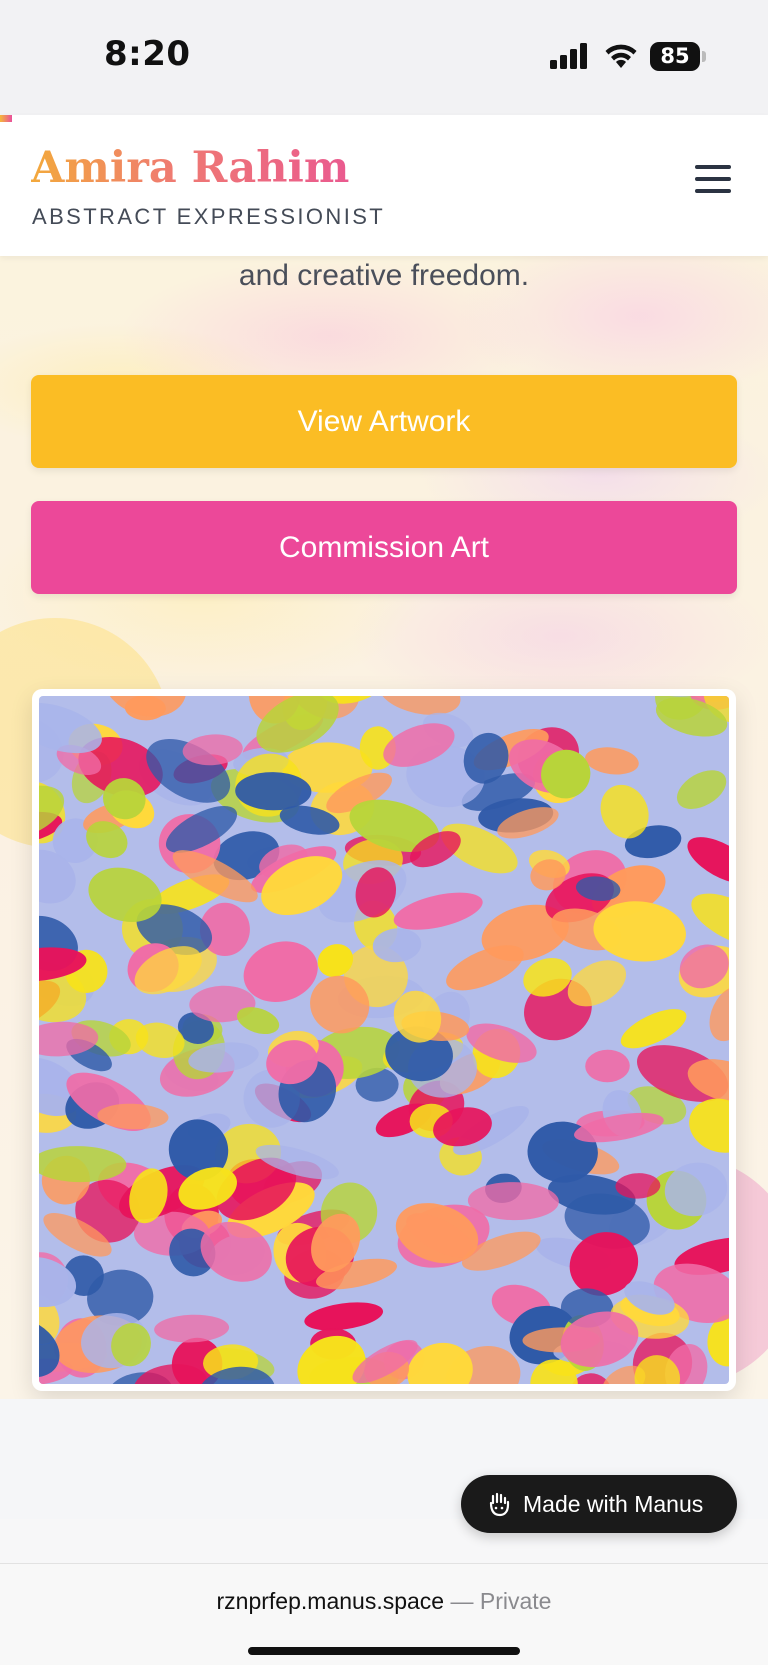  Describe the element at coordinates (501, 1601) in the screenshot. I see `url-privacy-label: — Private` at that location.